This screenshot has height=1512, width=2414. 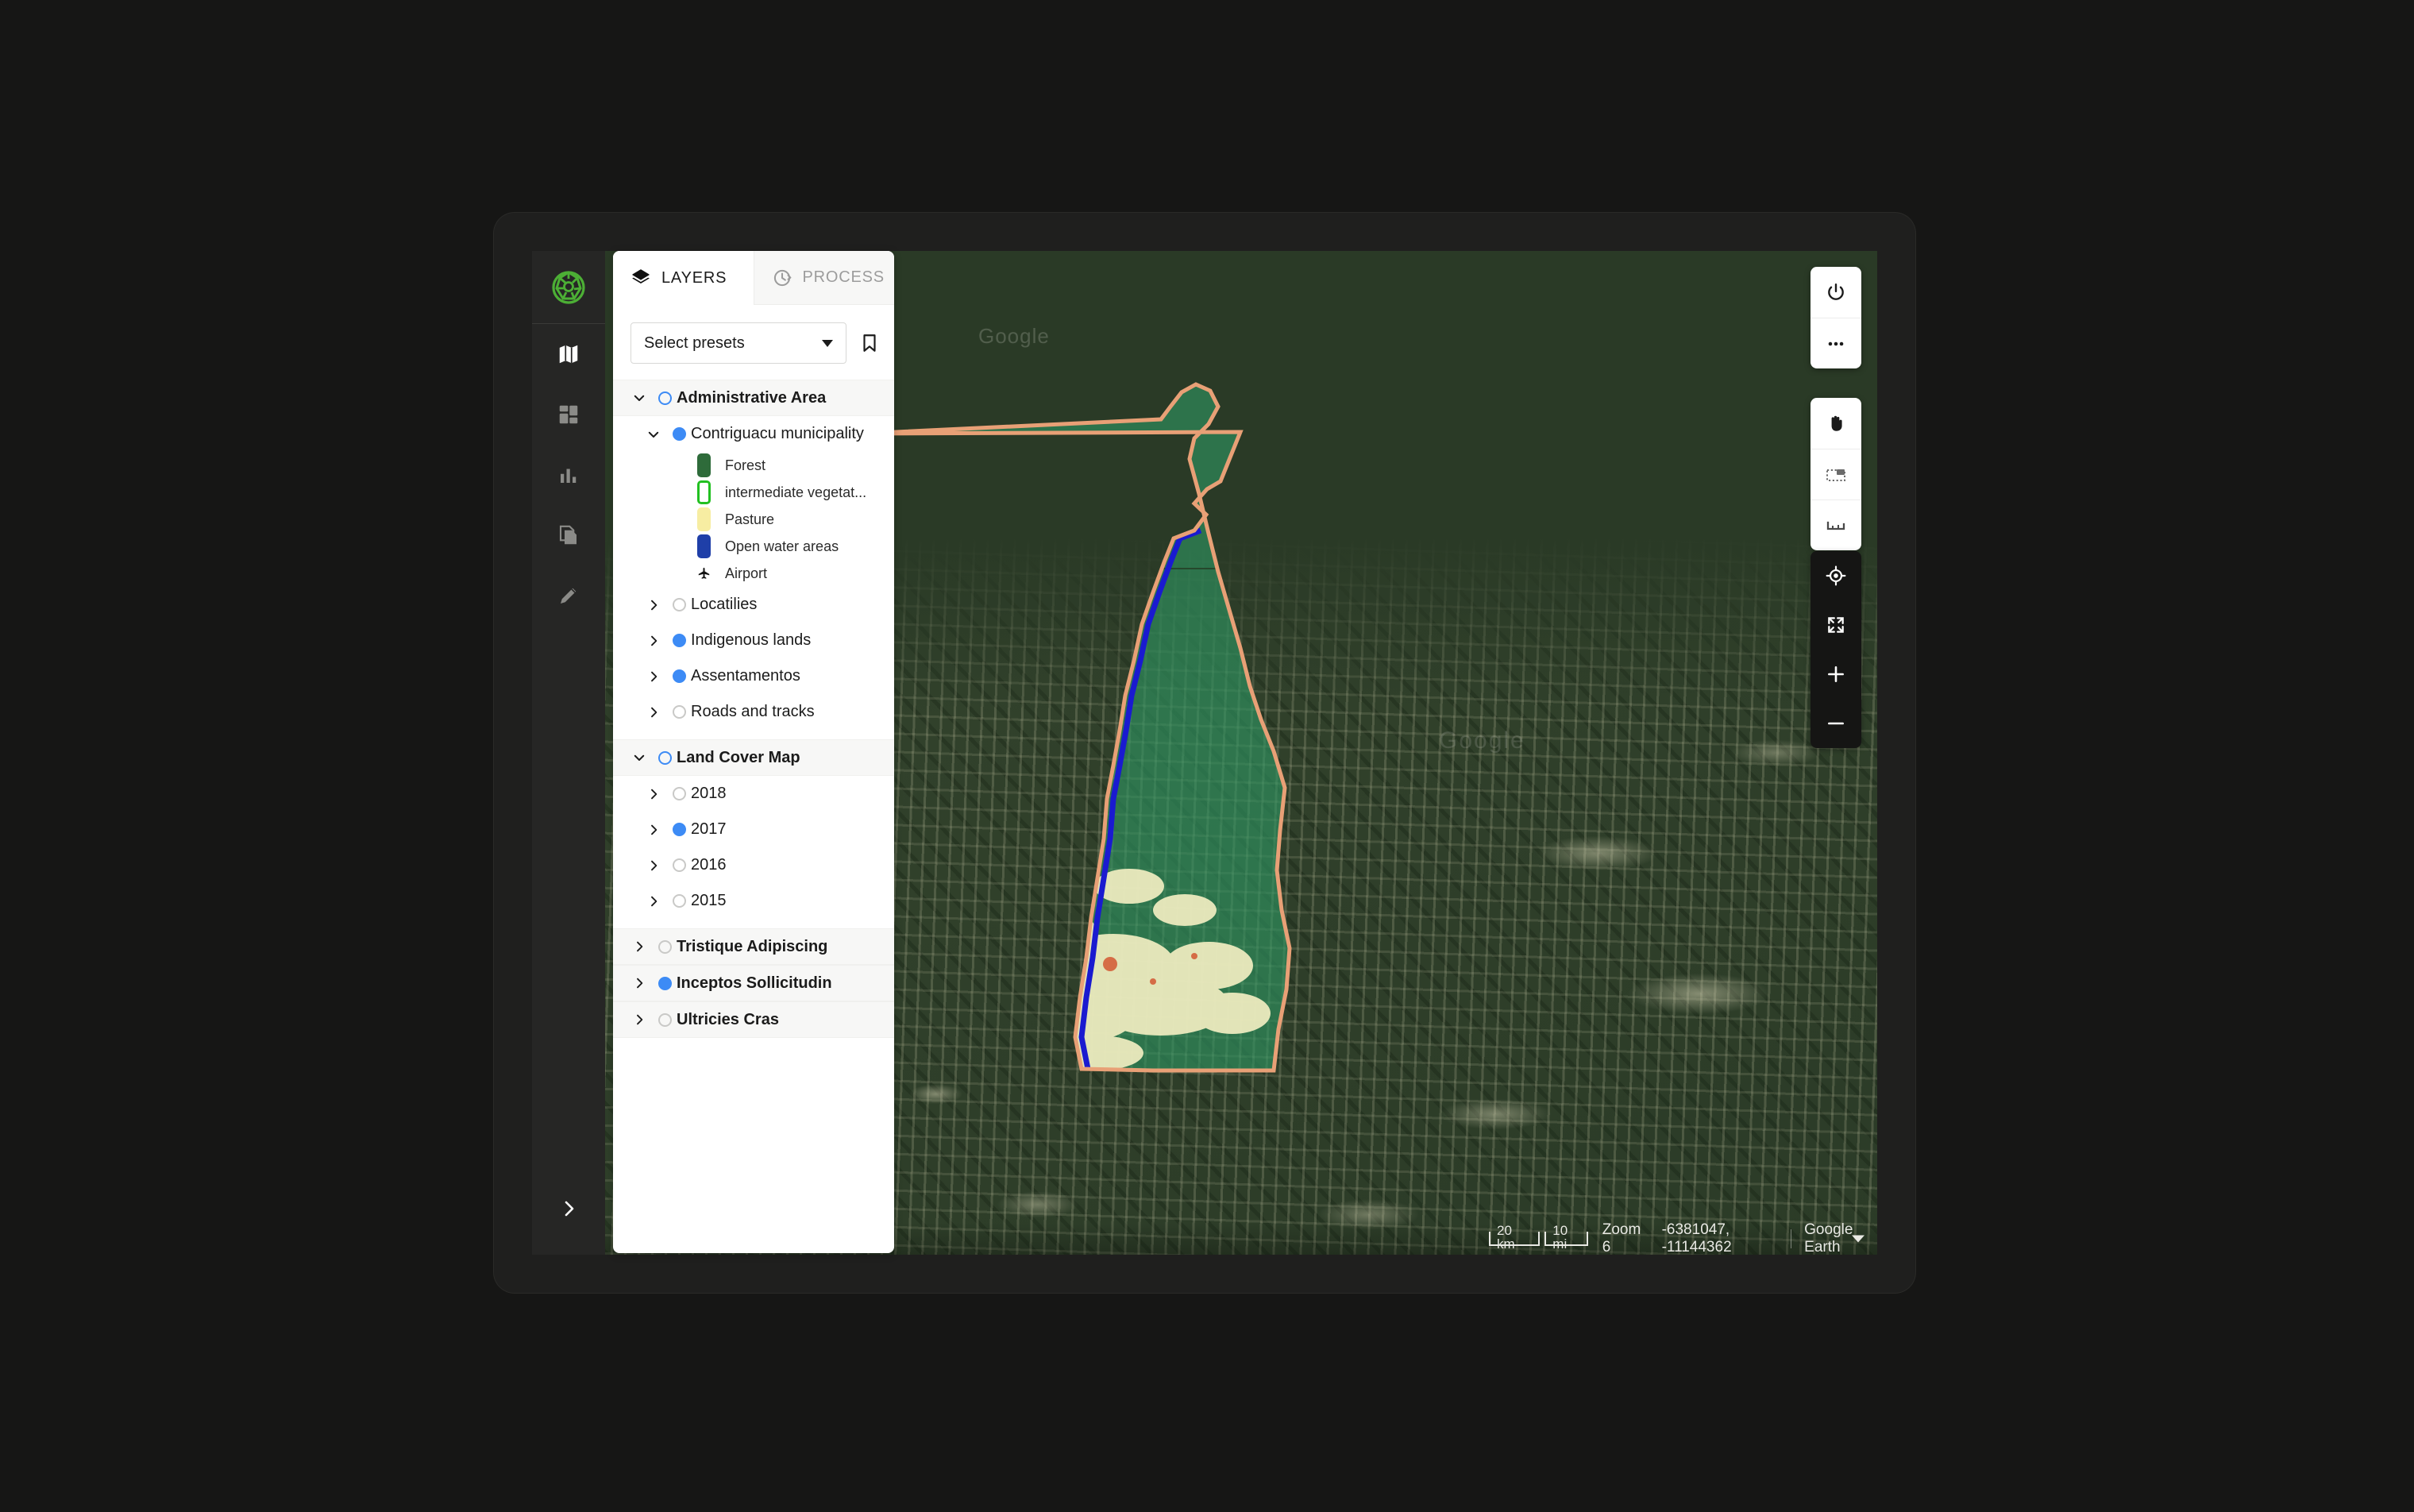 I want to click on layer-group-label: Inceptos Sollicitudin, so click(x=754, y=983).